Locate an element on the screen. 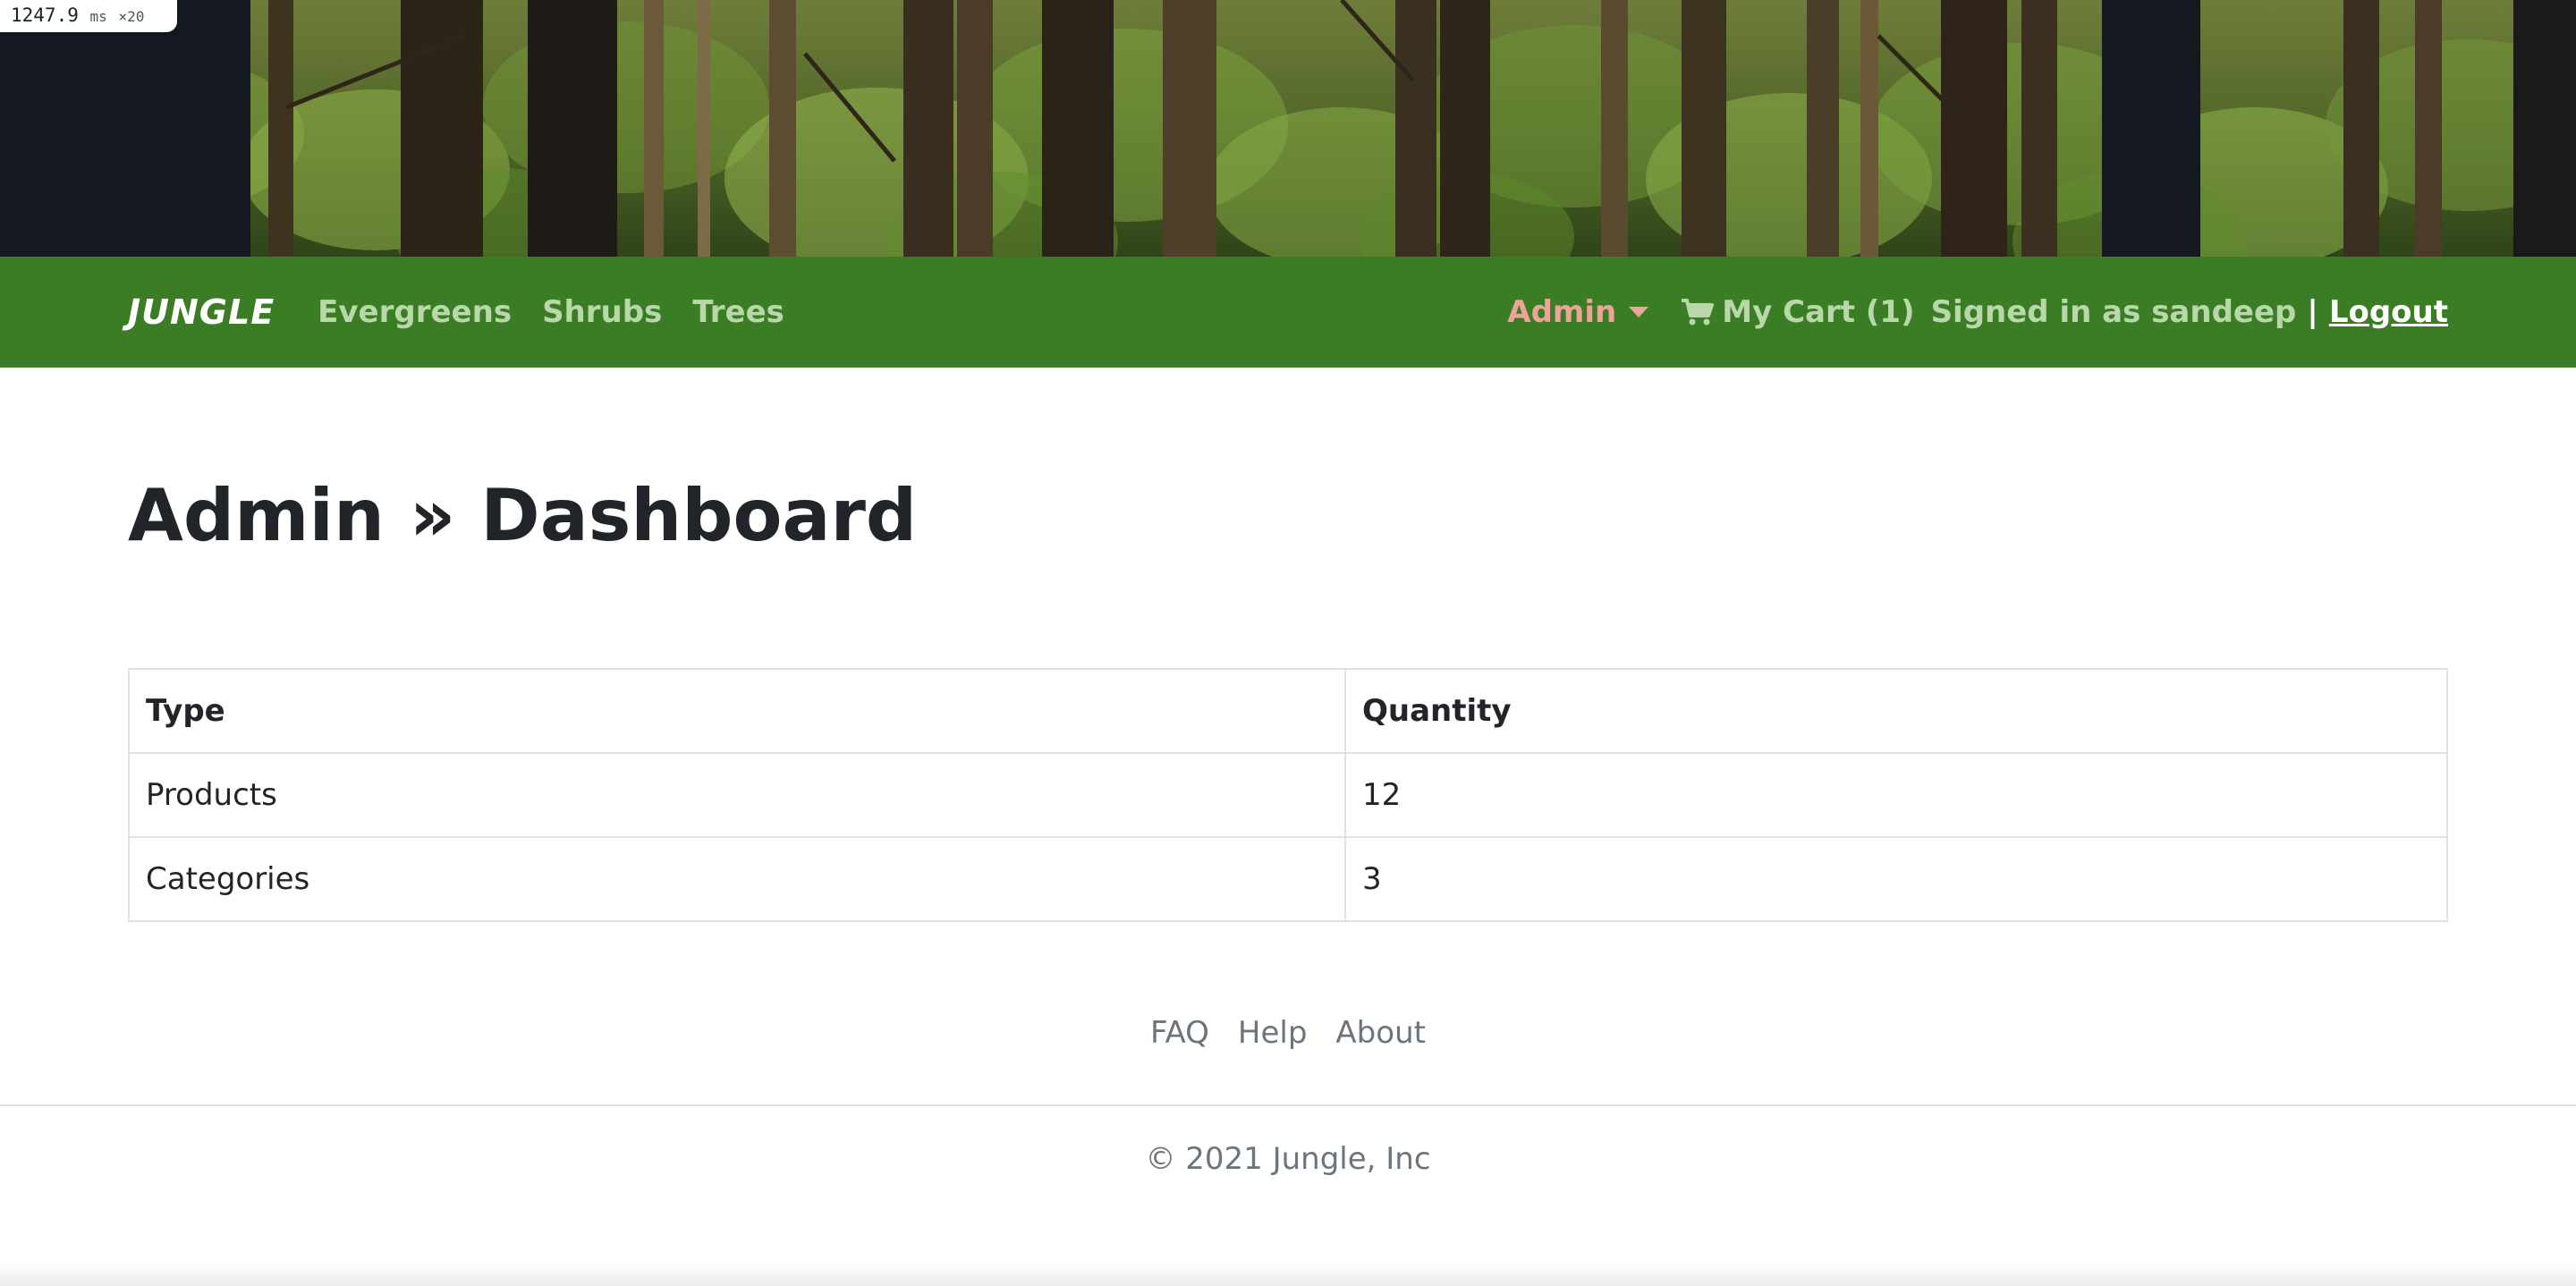 The height and width of the screenshot is (1286, 2576). copyright-text: © 2021 Jungle, Inc is located at coordinates (1288, 1159).